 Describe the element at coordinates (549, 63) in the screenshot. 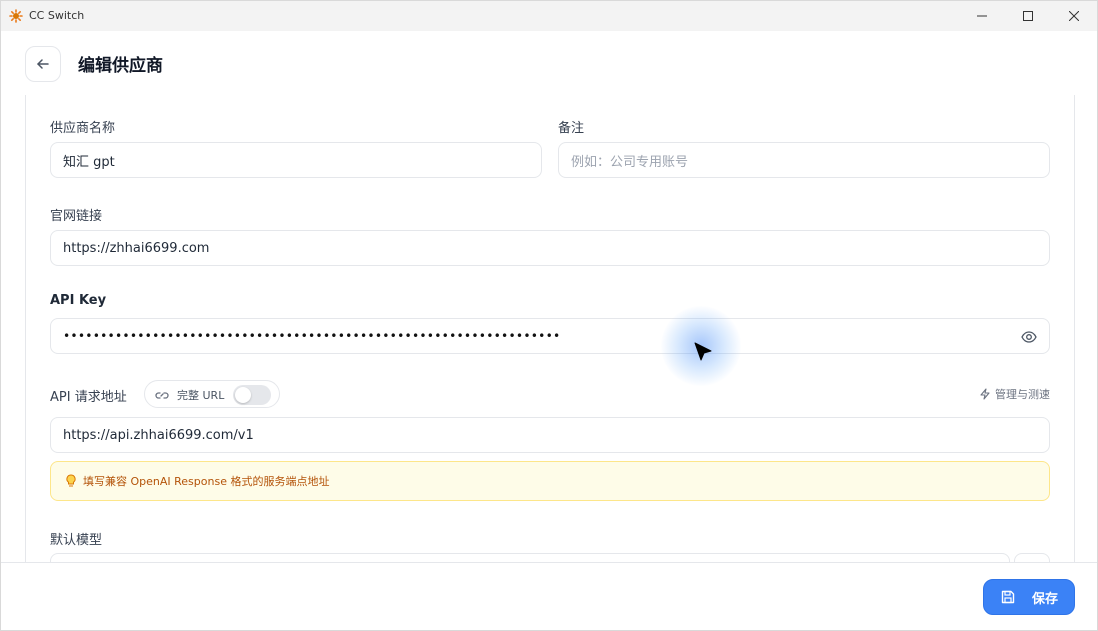

I see `page-header: 编辑供应商` at that location.